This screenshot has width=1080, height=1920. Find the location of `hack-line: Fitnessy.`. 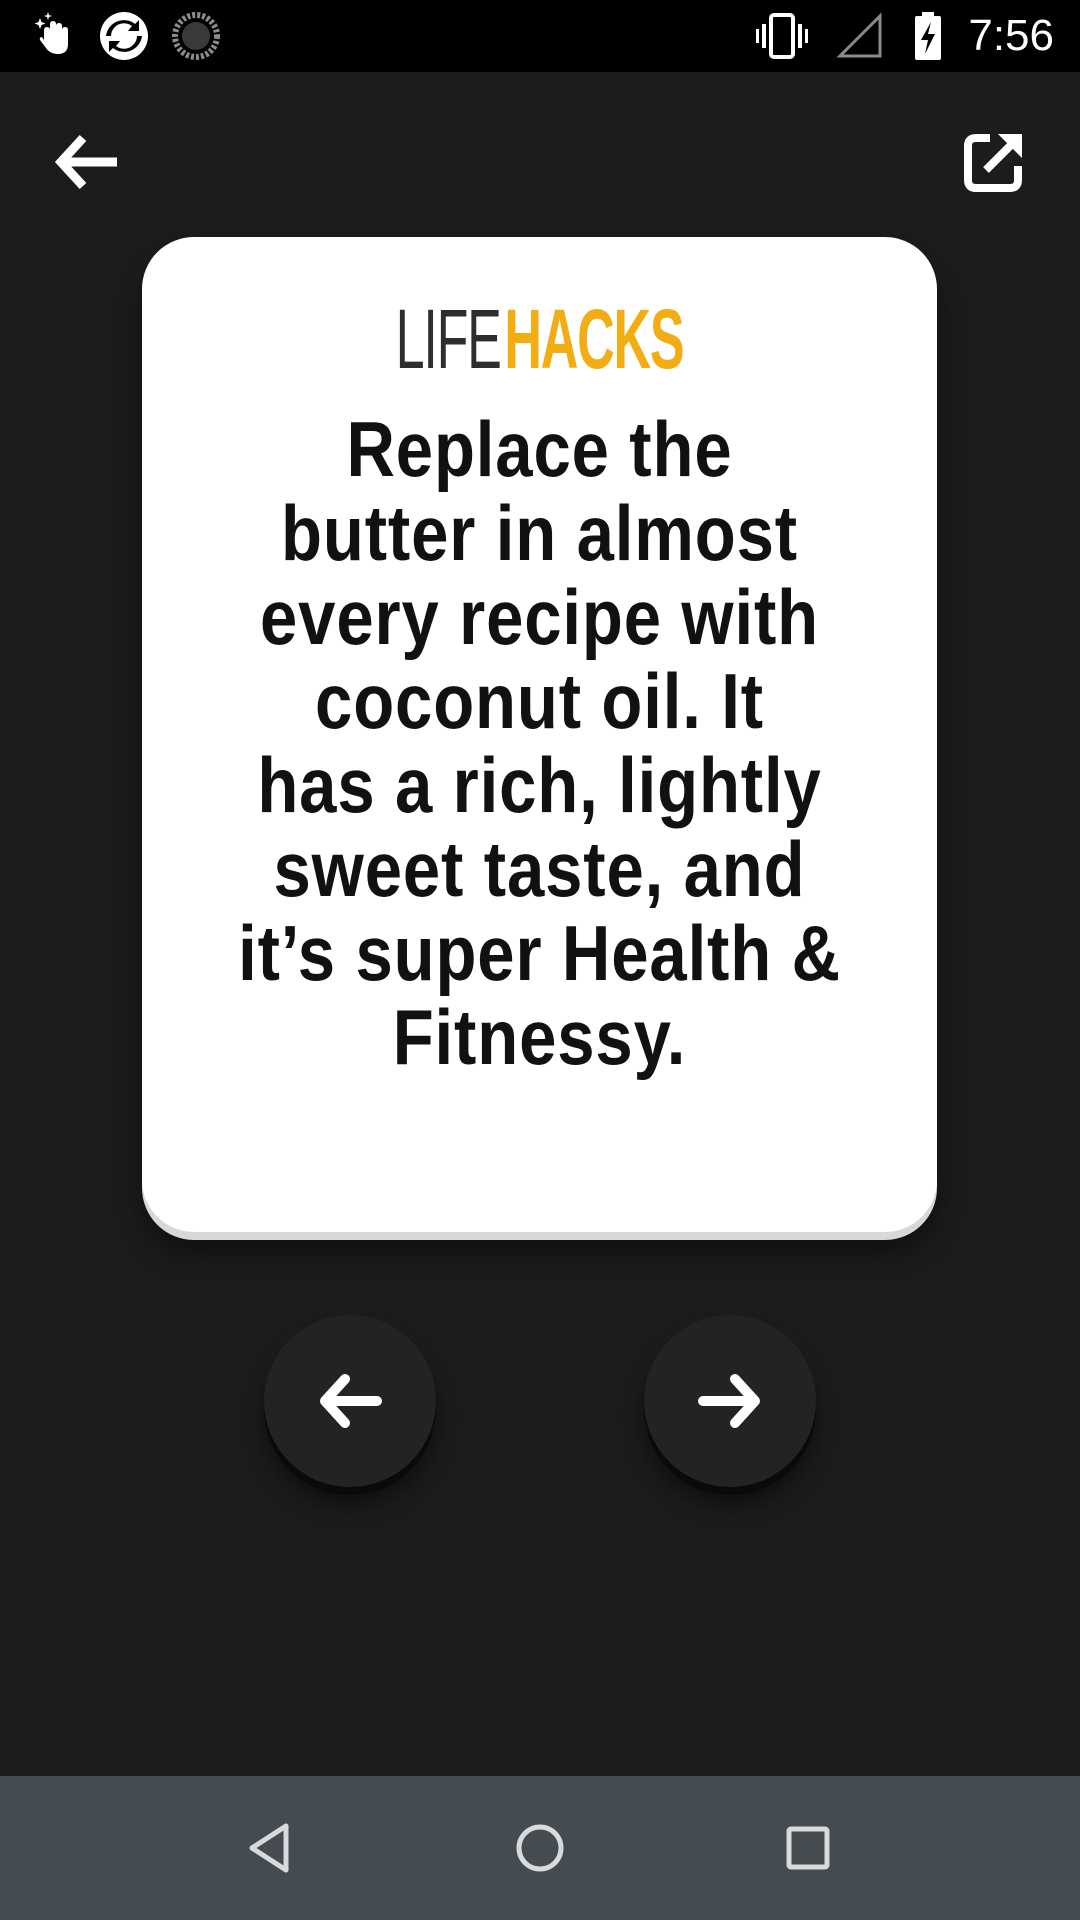

hack-line: Fitnessy. is located at coordinates (539, 1037).